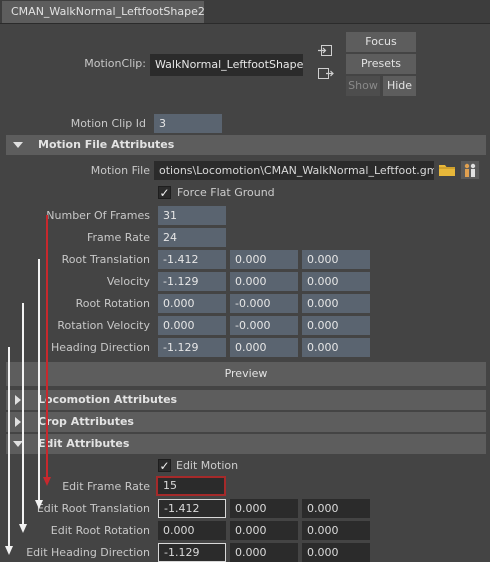 The width and height of the screenshot is (490, 562). I want to click on heading-direction-x-field: -1.129, so click(192, 347).